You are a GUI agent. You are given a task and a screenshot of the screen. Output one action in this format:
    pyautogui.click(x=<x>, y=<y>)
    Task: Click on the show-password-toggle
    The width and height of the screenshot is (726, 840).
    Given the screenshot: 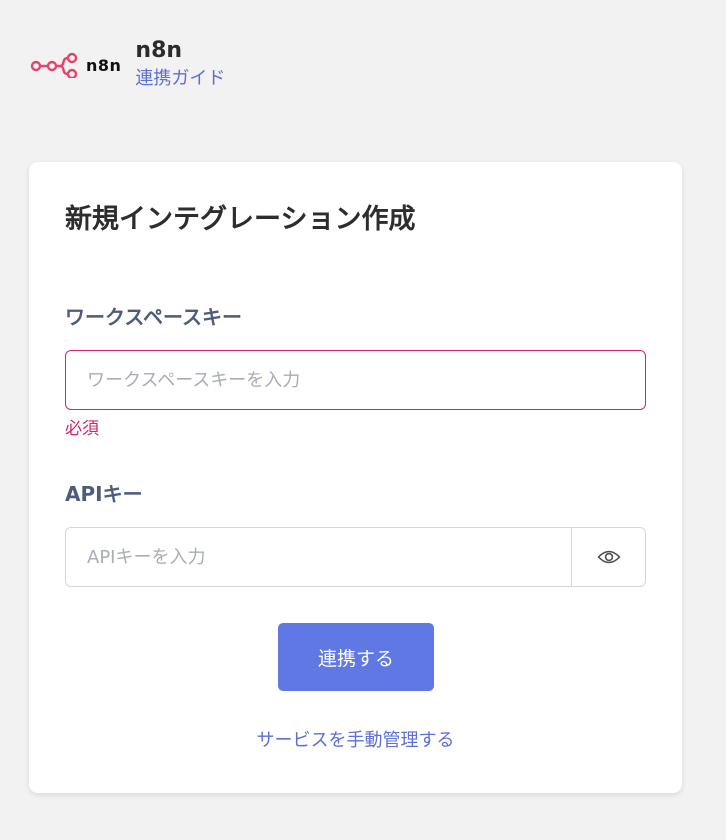 What is the action you would take?
    pyautogui.click(x=608, y=557)
    